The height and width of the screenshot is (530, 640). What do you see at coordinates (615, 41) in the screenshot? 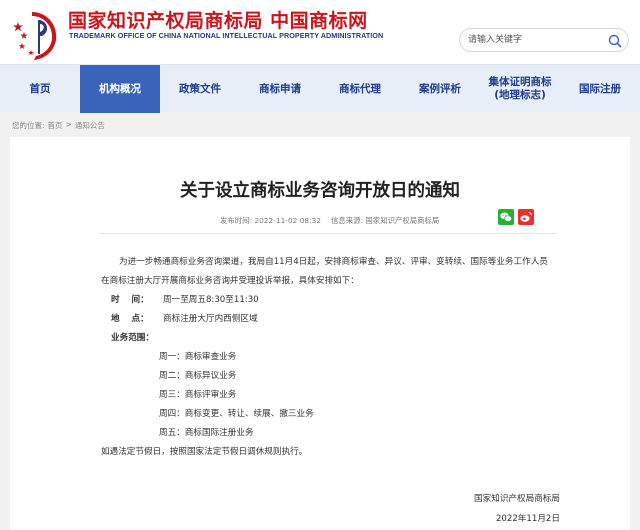
I see `search-icon` at bounding box center [615, 41].